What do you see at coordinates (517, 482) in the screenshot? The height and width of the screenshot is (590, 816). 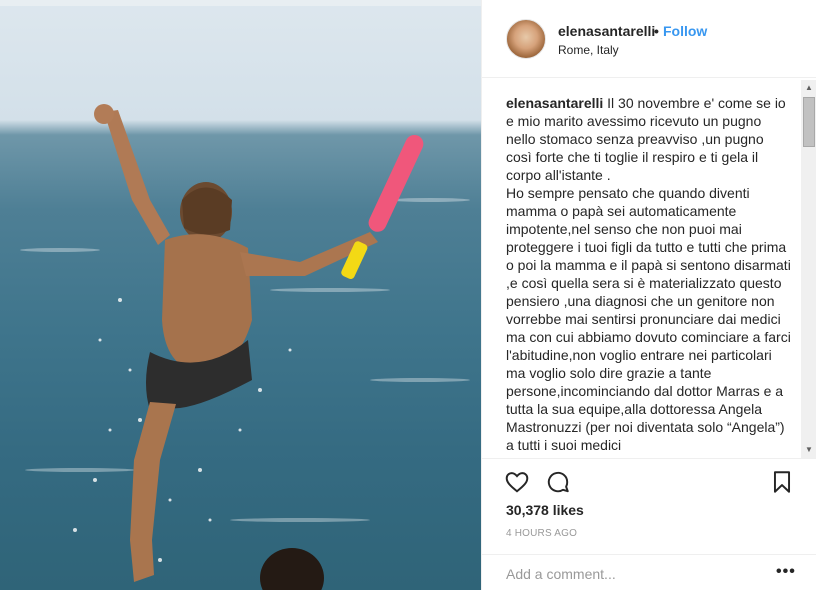 I see `heart-icon` at bounding box center [517, 482].